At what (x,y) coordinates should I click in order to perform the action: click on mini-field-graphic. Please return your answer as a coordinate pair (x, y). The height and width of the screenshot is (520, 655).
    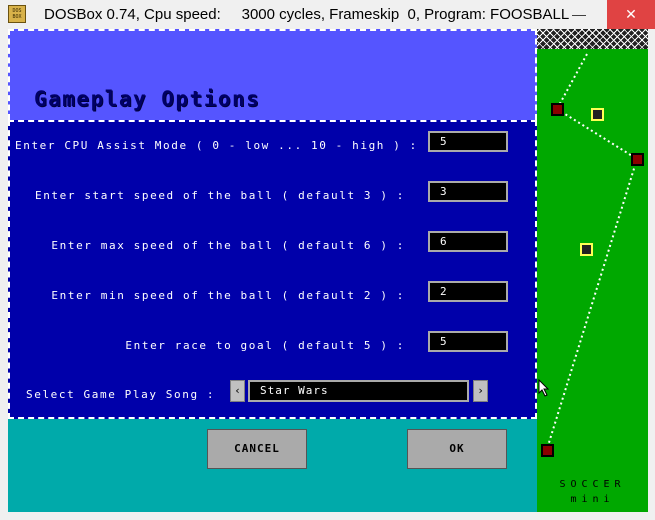
    Looking at the image, I should click on (592, 255).